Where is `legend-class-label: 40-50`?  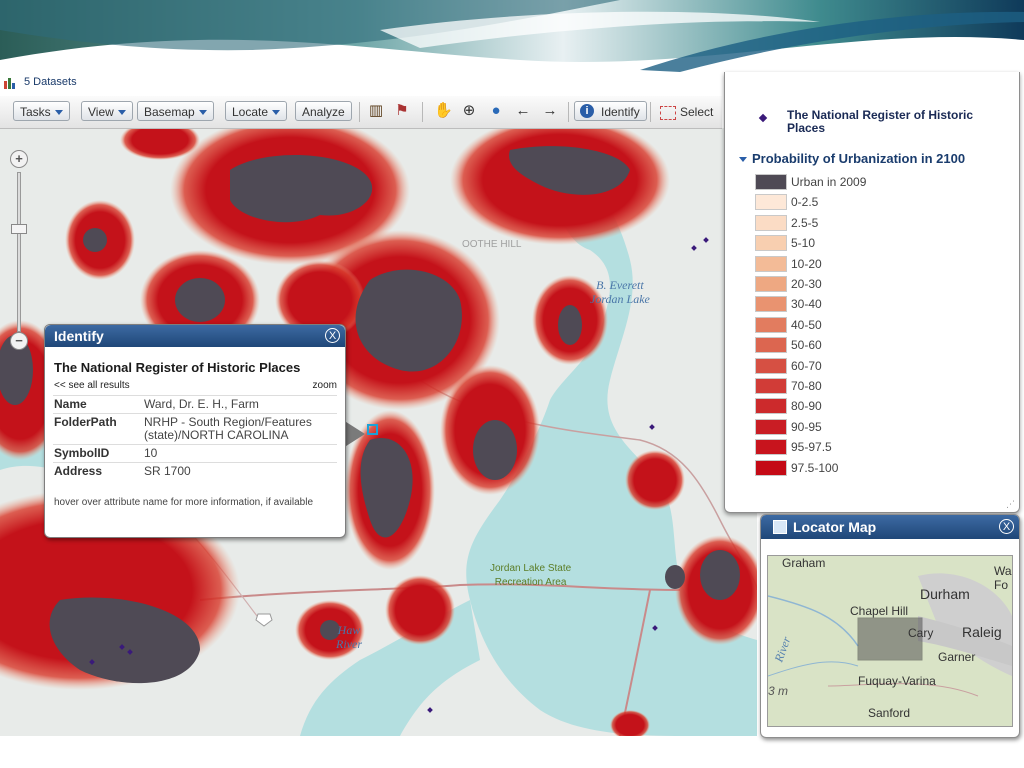 legend-class-label: 40-50 is located at coordinates (806, 324).